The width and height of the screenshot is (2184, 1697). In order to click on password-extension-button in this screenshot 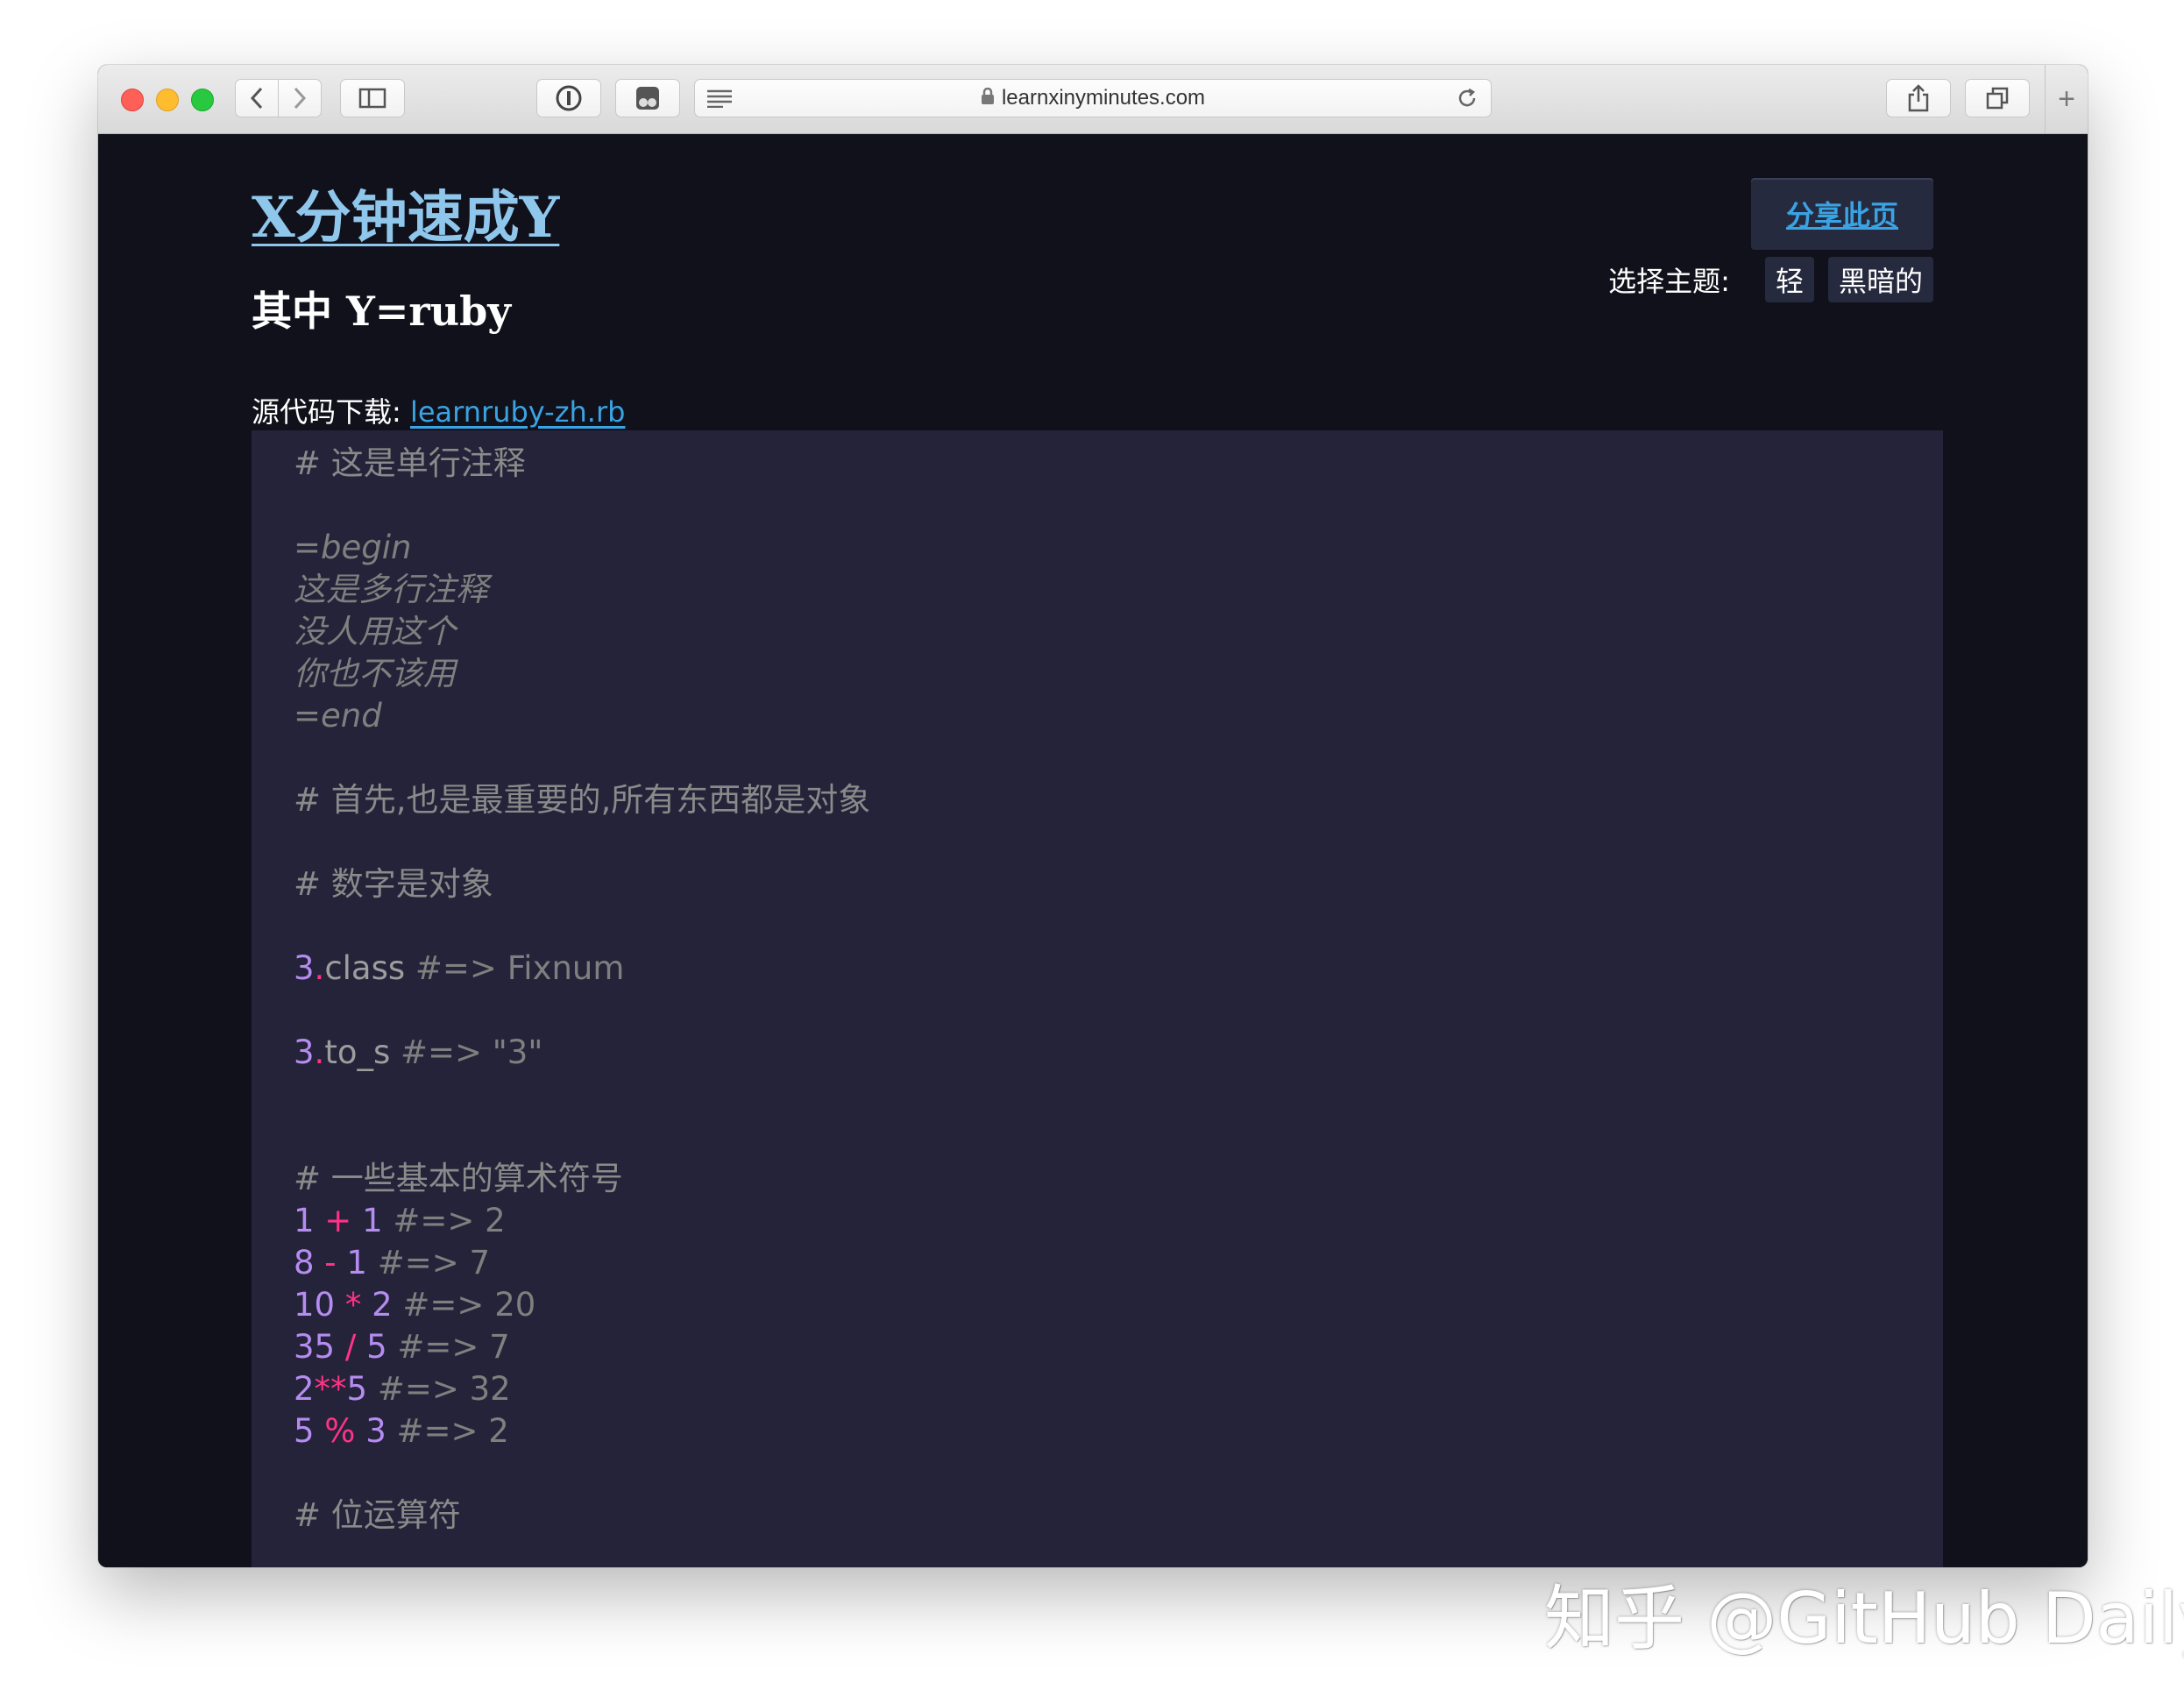, I will do `click(568, 98)`.